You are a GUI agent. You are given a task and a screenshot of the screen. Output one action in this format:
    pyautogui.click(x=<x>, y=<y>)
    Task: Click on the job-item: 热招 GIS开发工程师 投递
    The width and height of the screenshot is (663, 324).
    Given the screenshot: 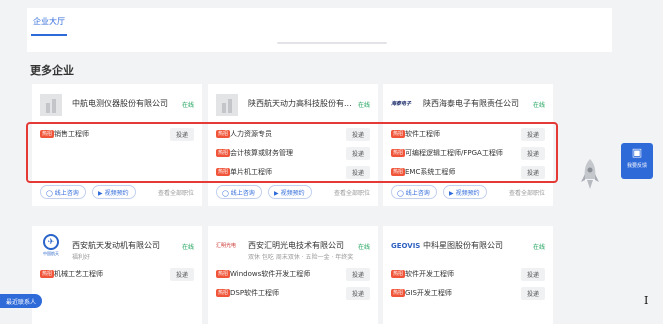 What is the action you would take?
    pyautogui.click(x=468, y=293)
    